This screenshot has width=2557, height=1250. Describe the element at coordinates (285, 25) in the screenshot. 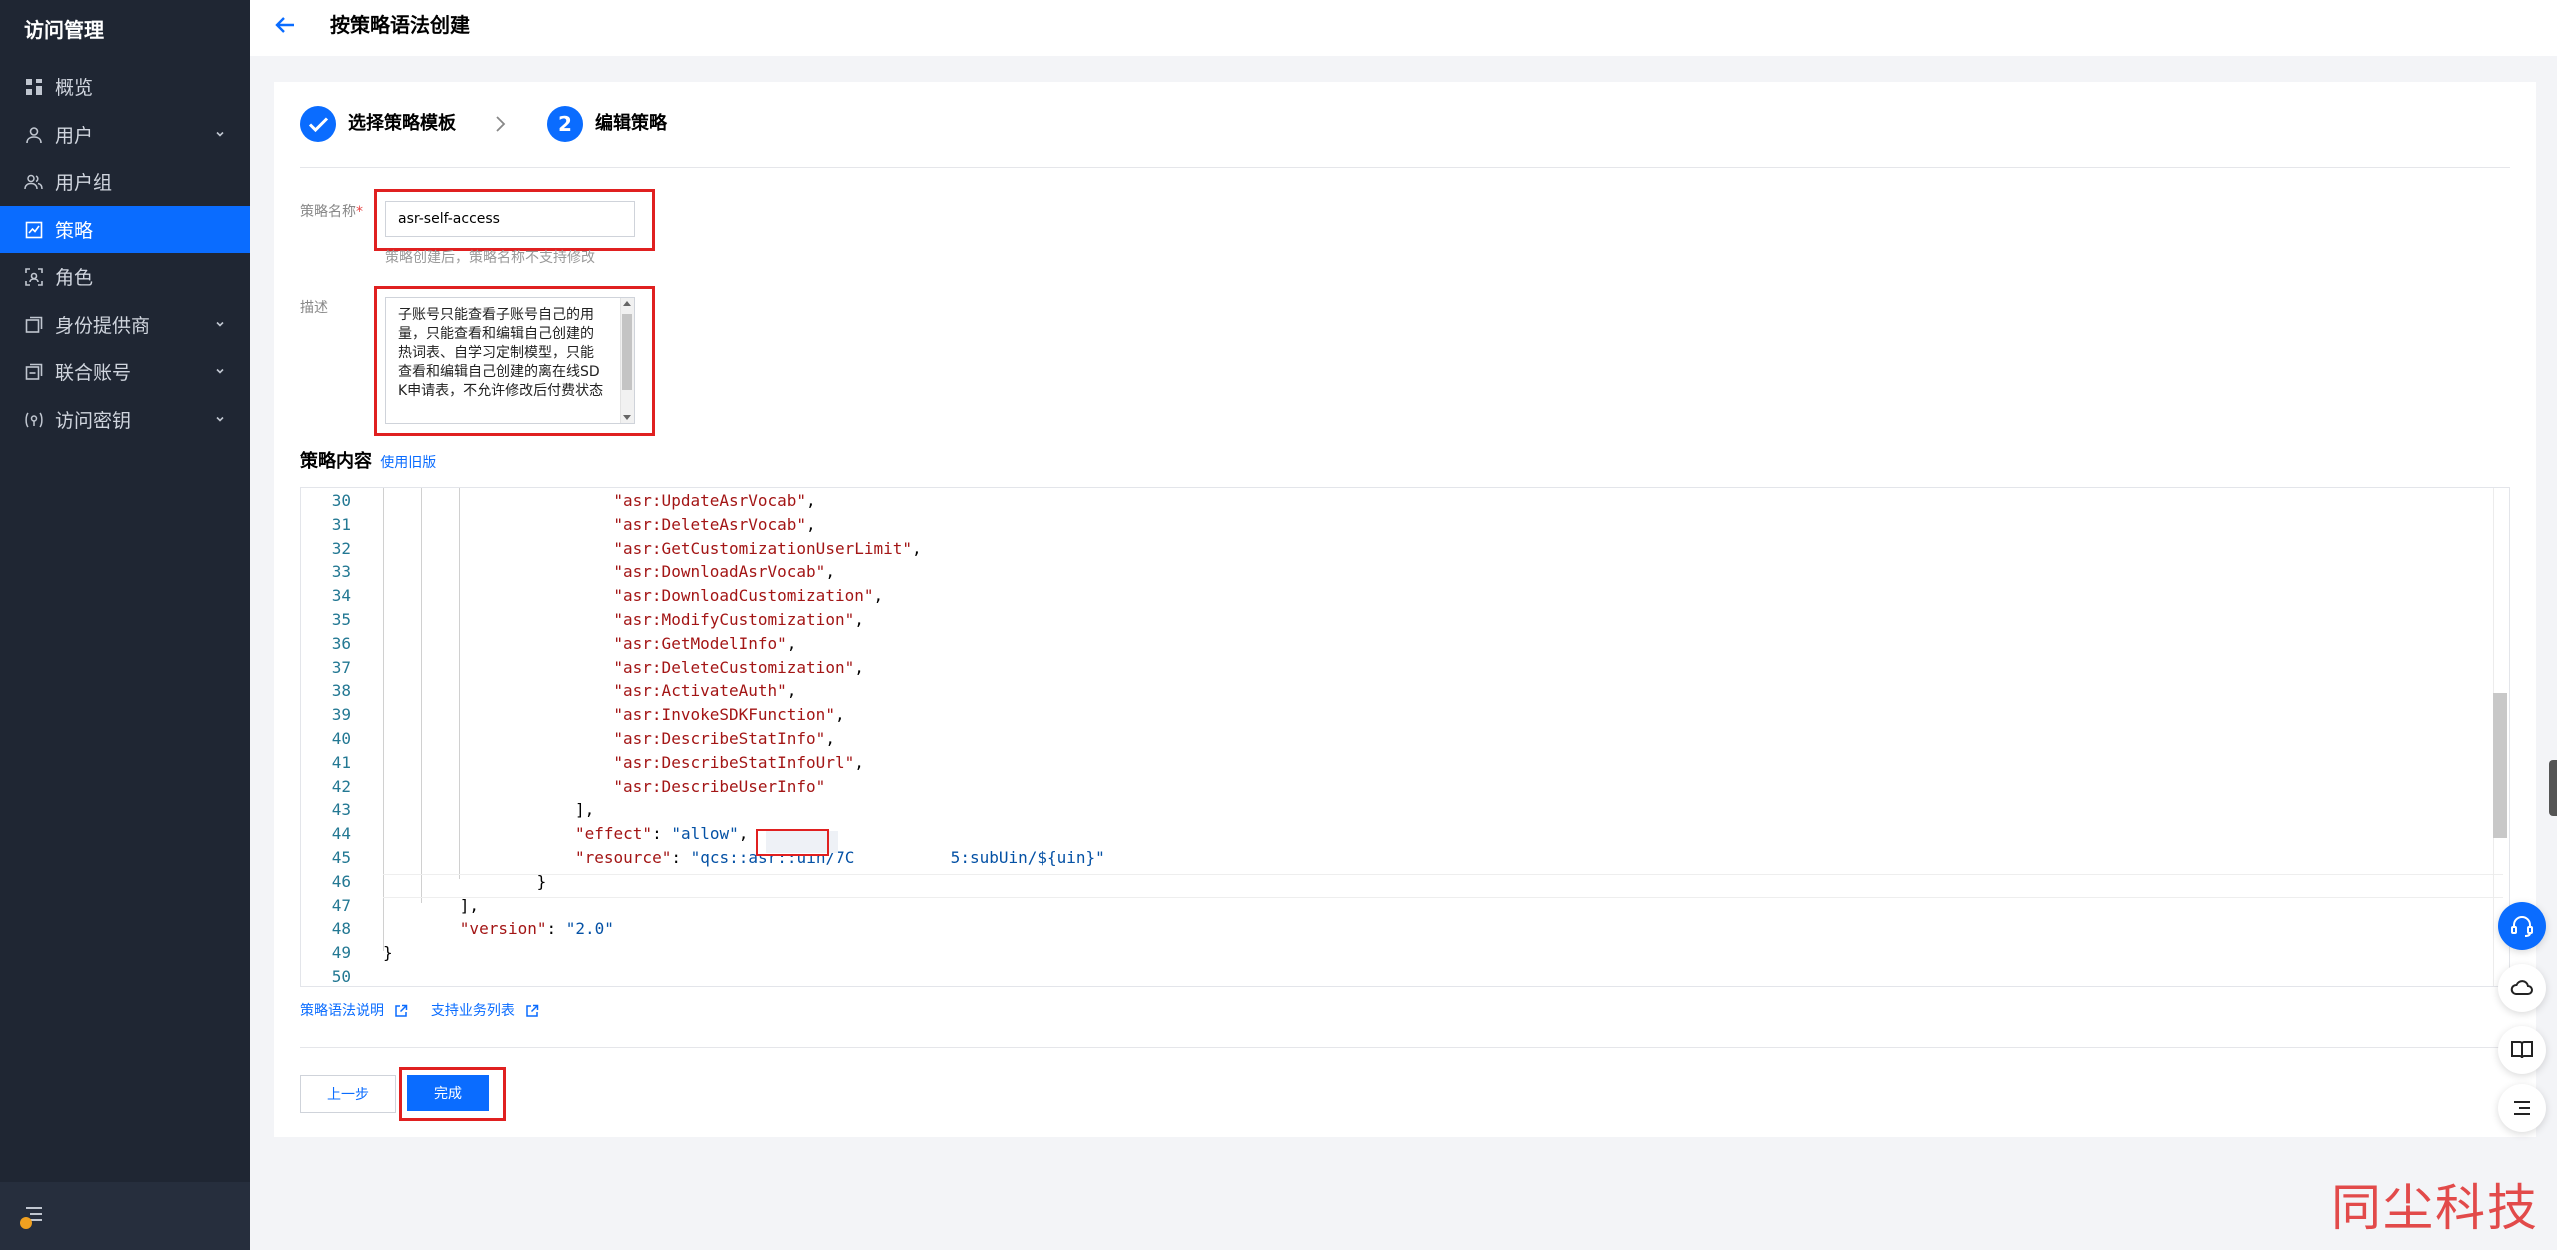

I see `back-arrow-icon` at that location.